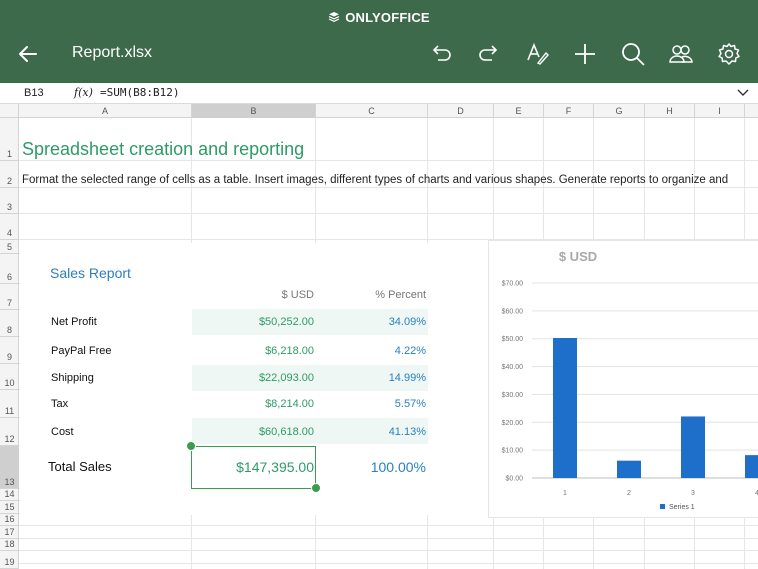  I want to click on add-icon, so click(585, 54).